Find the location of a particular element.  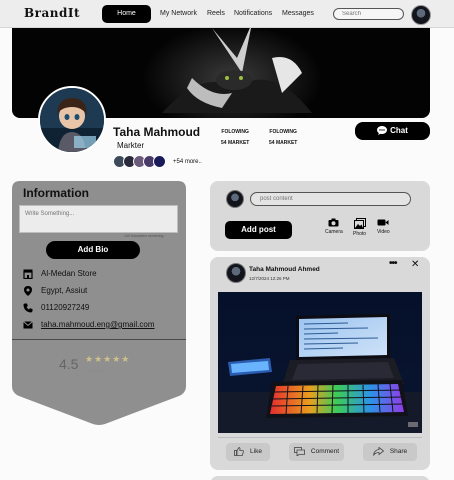

nav-link-messages: Messages is located at coordinates (298, 13).